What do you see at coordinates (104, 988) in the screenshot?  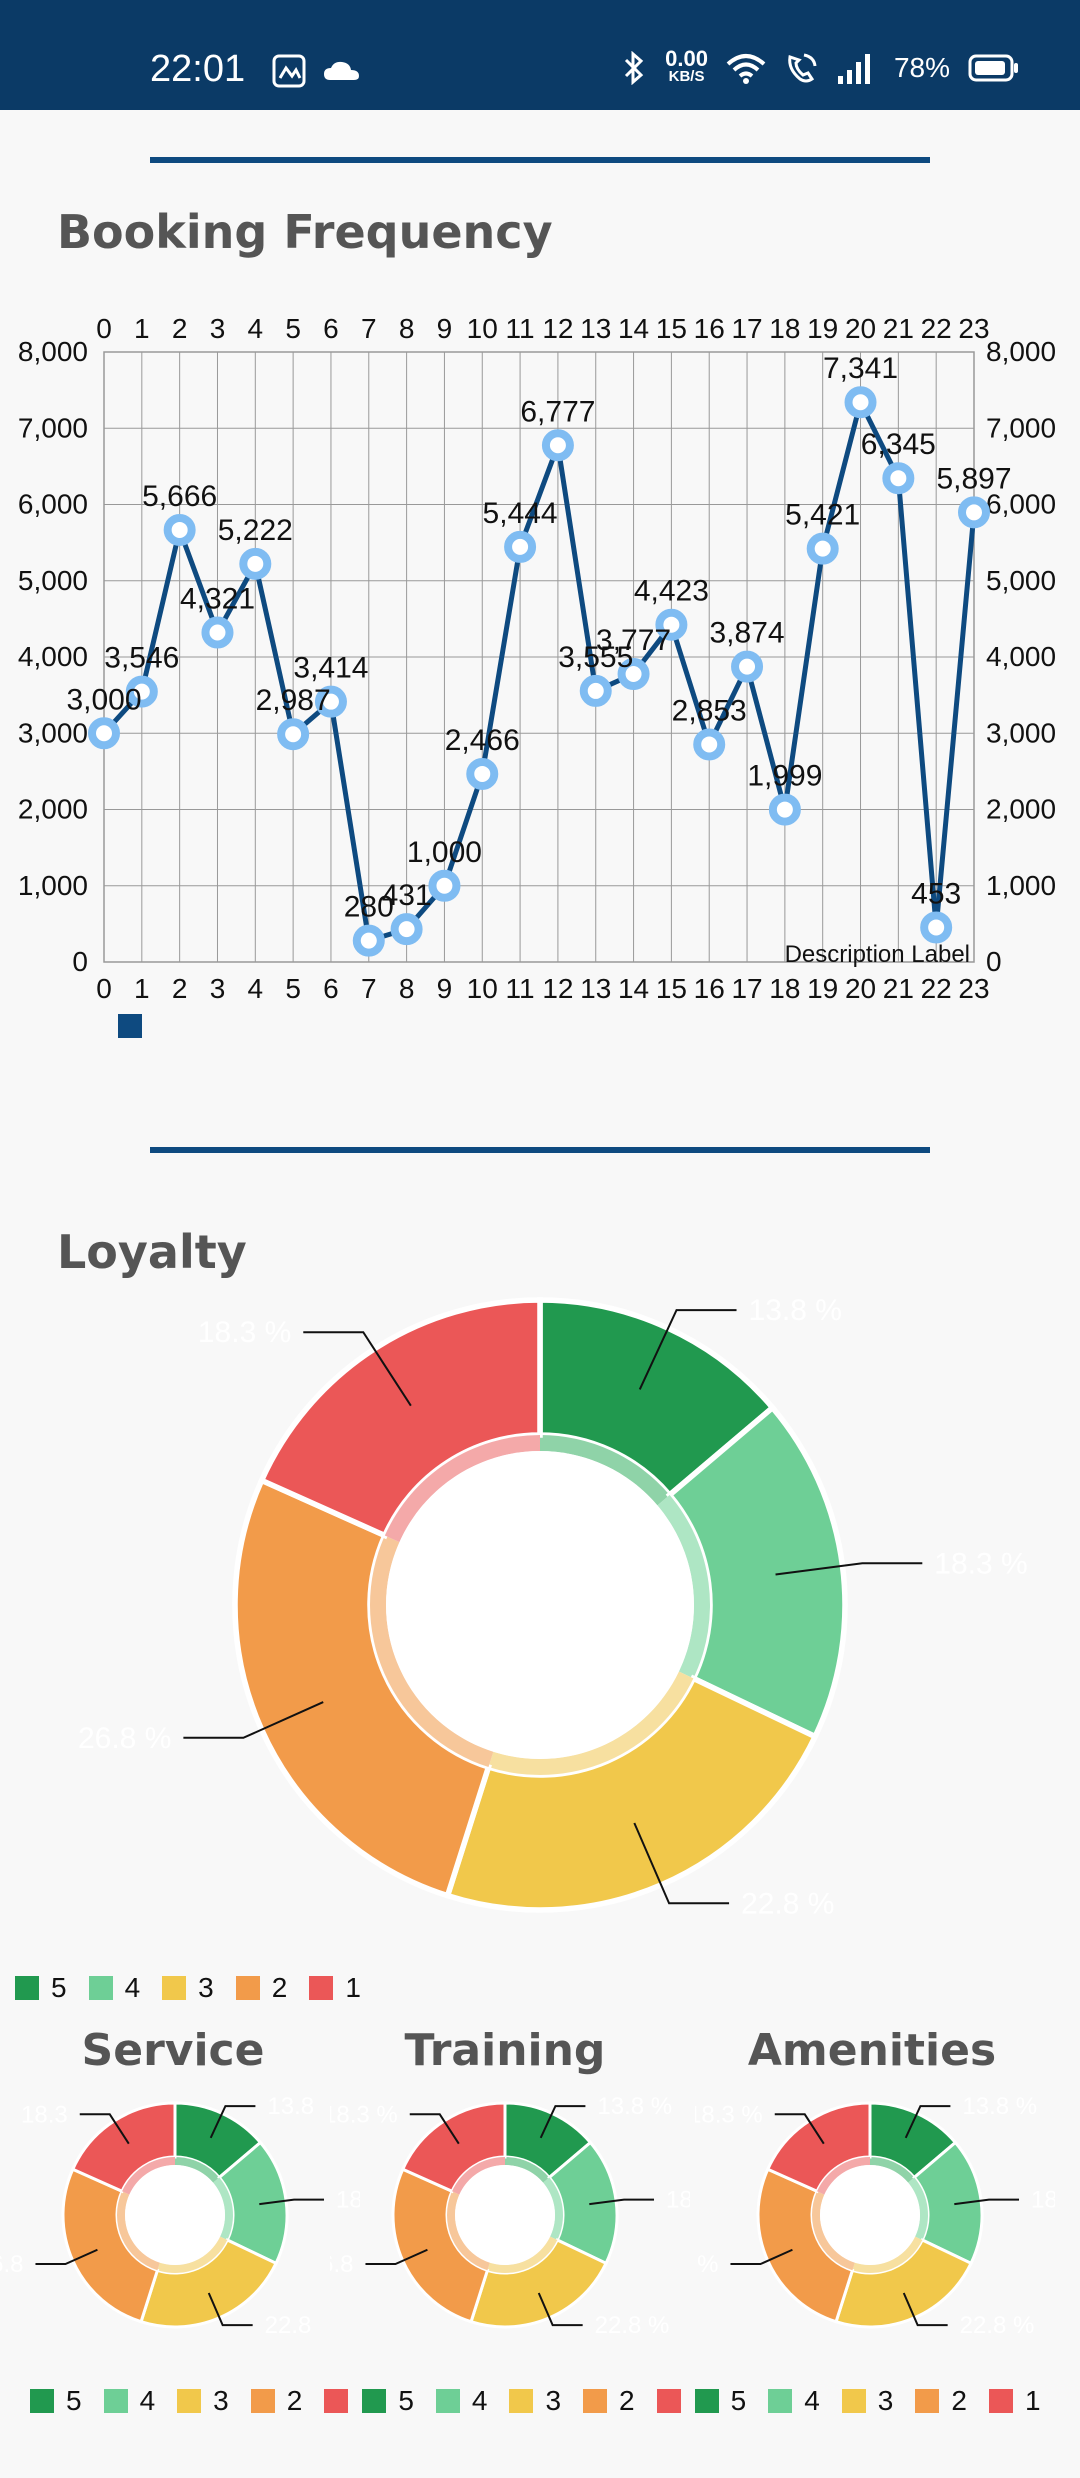 I see `x-tick-label-bottom: 0` at bounding box center [104, 988].